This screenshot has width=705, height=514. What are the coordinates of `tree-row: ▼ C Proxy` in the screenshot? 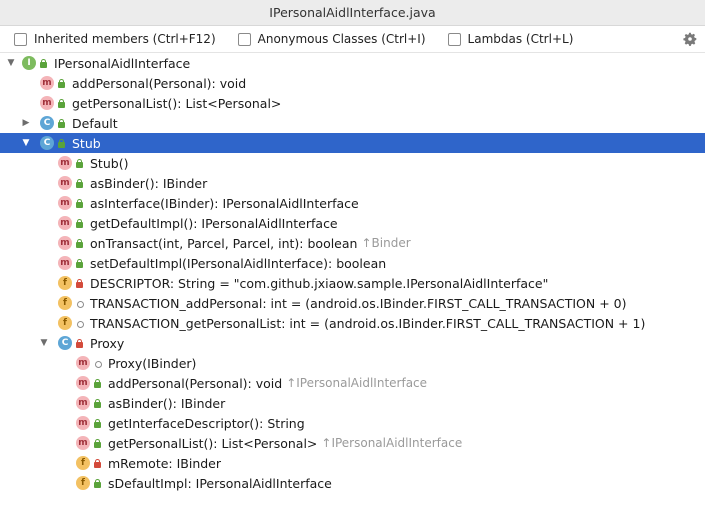 It's located at (352, 343).